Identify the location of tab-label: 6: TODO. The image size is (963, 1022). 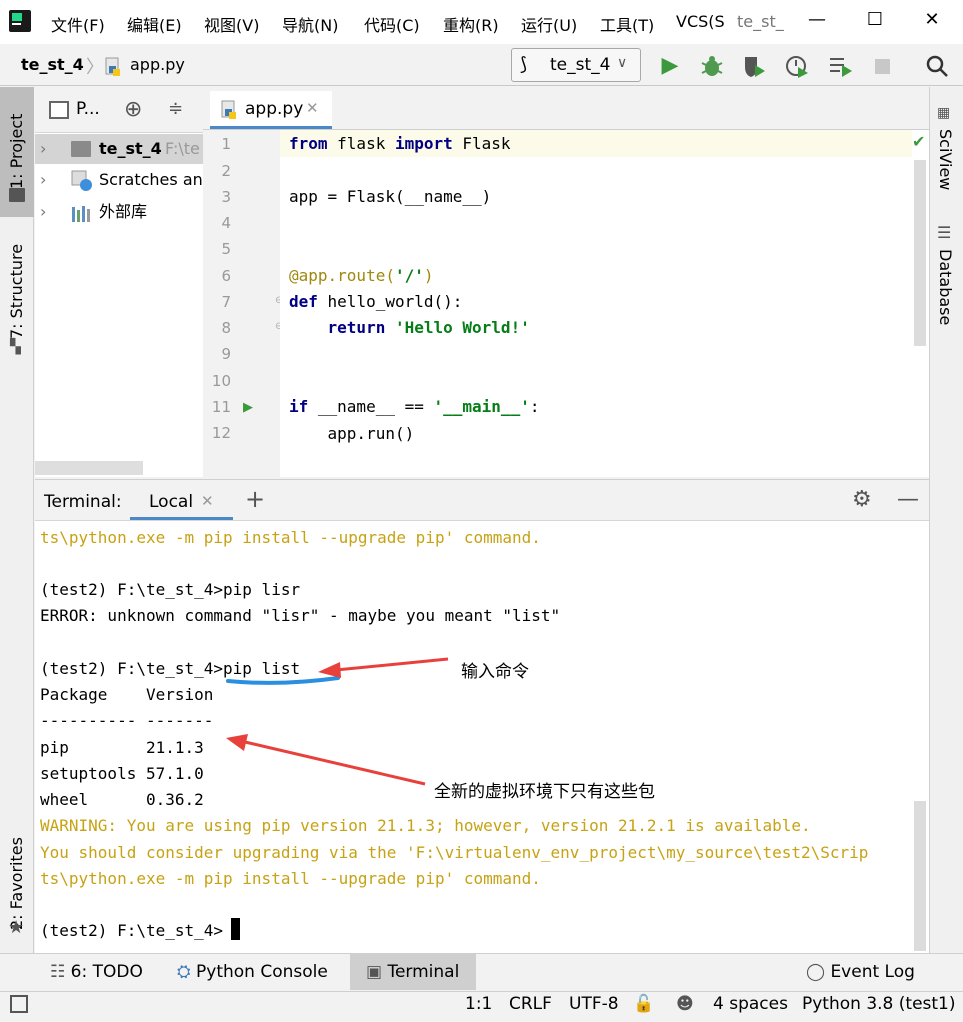
(106, 972).